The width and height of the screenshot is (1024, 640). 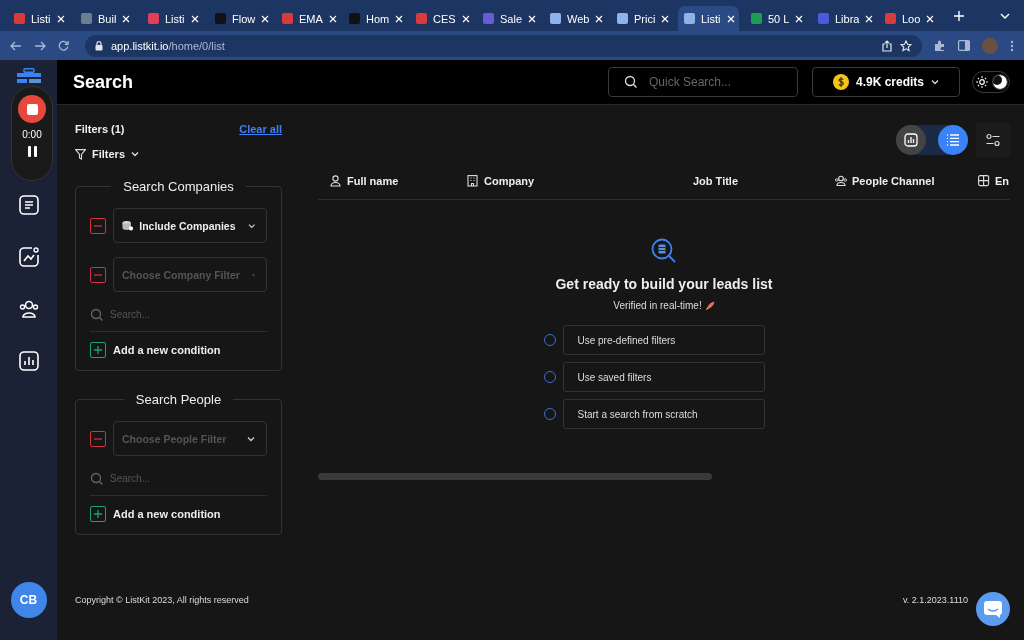 I want to click on more-icon, so click(x=1012, y=45).